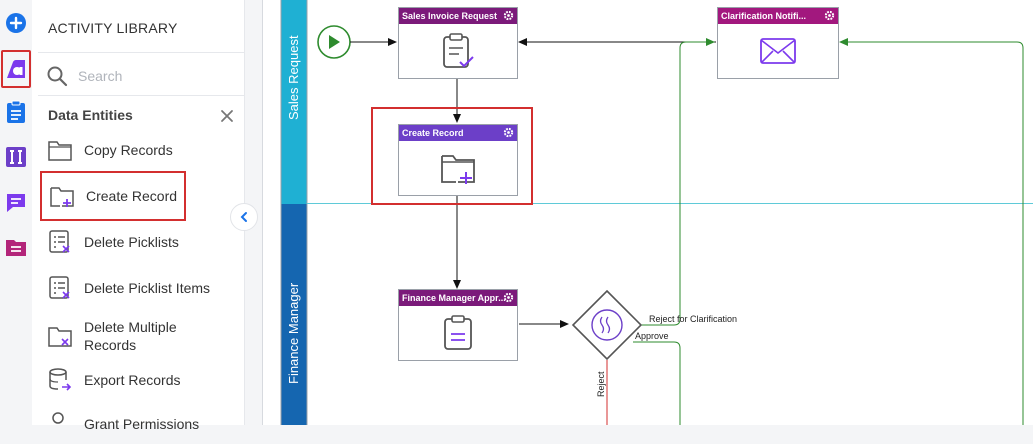 The image size is (1033, 444). What do you see at coordinates (90, 115) in the screenshot?
I see `category-title: Data Entities` at bounding box center [90, 115].